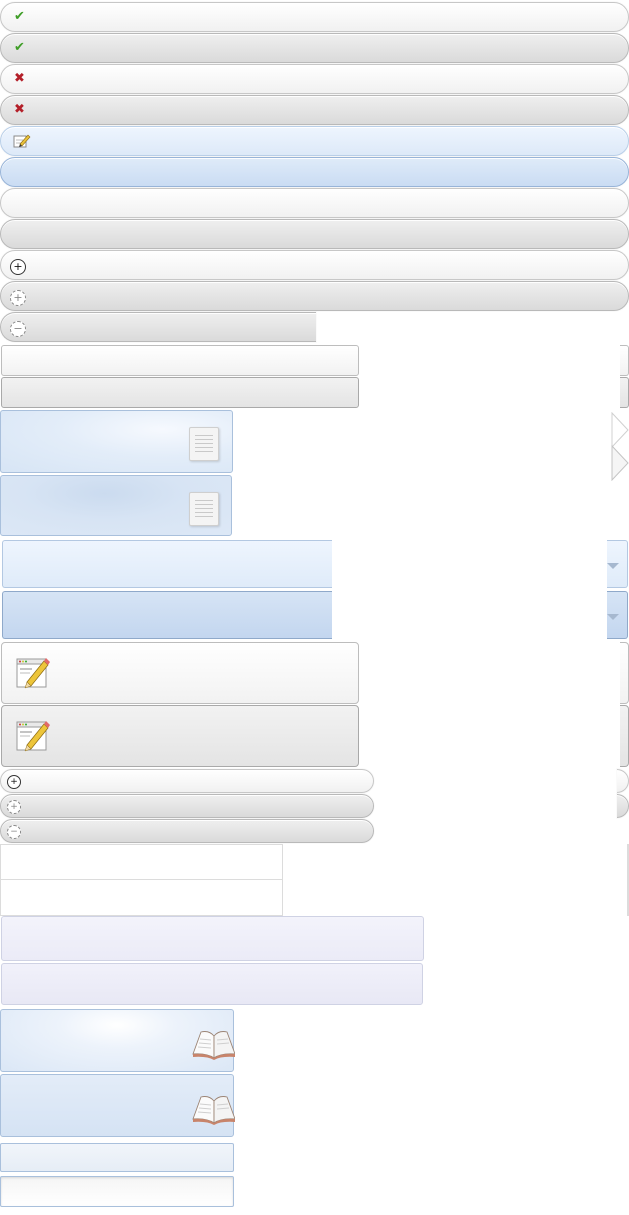  I want to click on book-tile-pressed, so click(117, 1105).